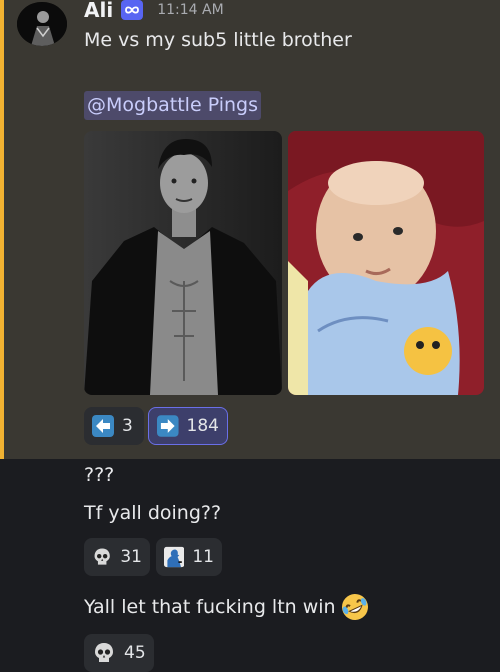  Describe the element at coordinates (203, 557) in the screenshot. I see `reaction-count: 11` at that location.